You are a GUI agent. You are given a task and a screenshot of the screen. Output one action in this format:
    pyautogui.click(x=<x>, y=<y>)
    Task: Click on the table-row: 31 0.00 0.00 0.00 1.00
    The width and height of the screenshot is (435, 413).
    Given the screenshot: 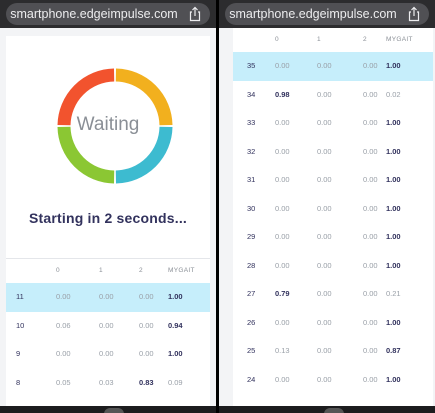 What is the action you would take?
    pyautogui.click(x=333, y=180)
    